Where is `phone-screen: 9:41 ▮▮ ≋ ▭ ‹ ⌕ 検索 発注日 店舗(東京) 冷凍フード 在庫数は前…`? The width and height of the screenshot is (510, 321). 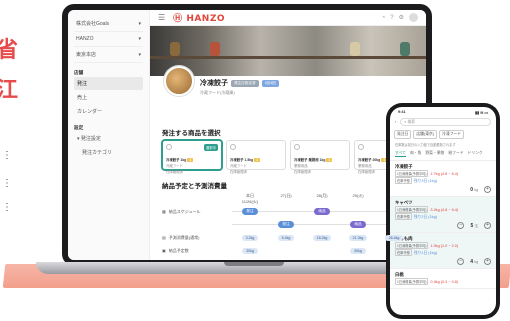 phone-screen: 9:41 ▮▮ ≋ ▭ ‹ ⌕ 検索 発注日 店舗(東京) 冷凍フード 在庫数は前… is located at coordinates (443, 211).